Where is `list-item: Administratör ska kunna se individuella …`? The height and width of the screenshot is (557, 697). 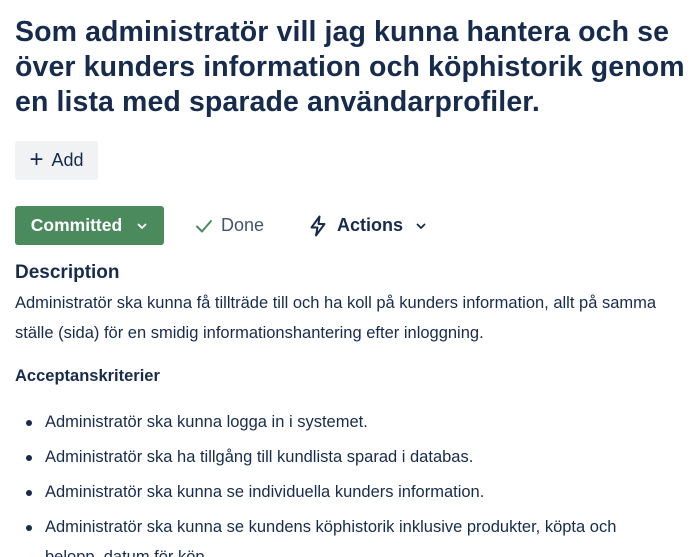 list-item: Administratör ska kunna se individuella … is located at coordinates (345, 492).